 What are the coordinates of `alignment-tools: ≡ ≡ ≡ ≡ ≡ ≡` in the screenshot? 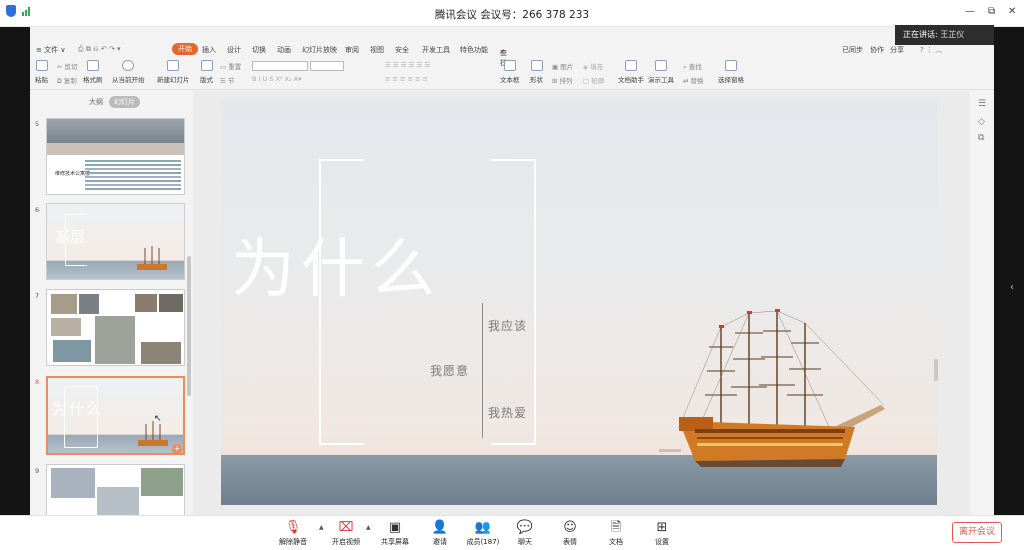 It's located at (406, 79).